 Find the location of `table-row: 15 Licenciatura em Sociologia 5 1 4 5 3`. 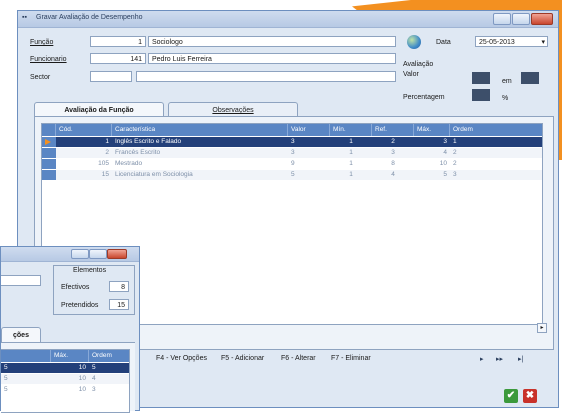

table-row: 15 Licenciatura em Sociologia 5 1 4 5 3 is located at coordinates (292, 175).